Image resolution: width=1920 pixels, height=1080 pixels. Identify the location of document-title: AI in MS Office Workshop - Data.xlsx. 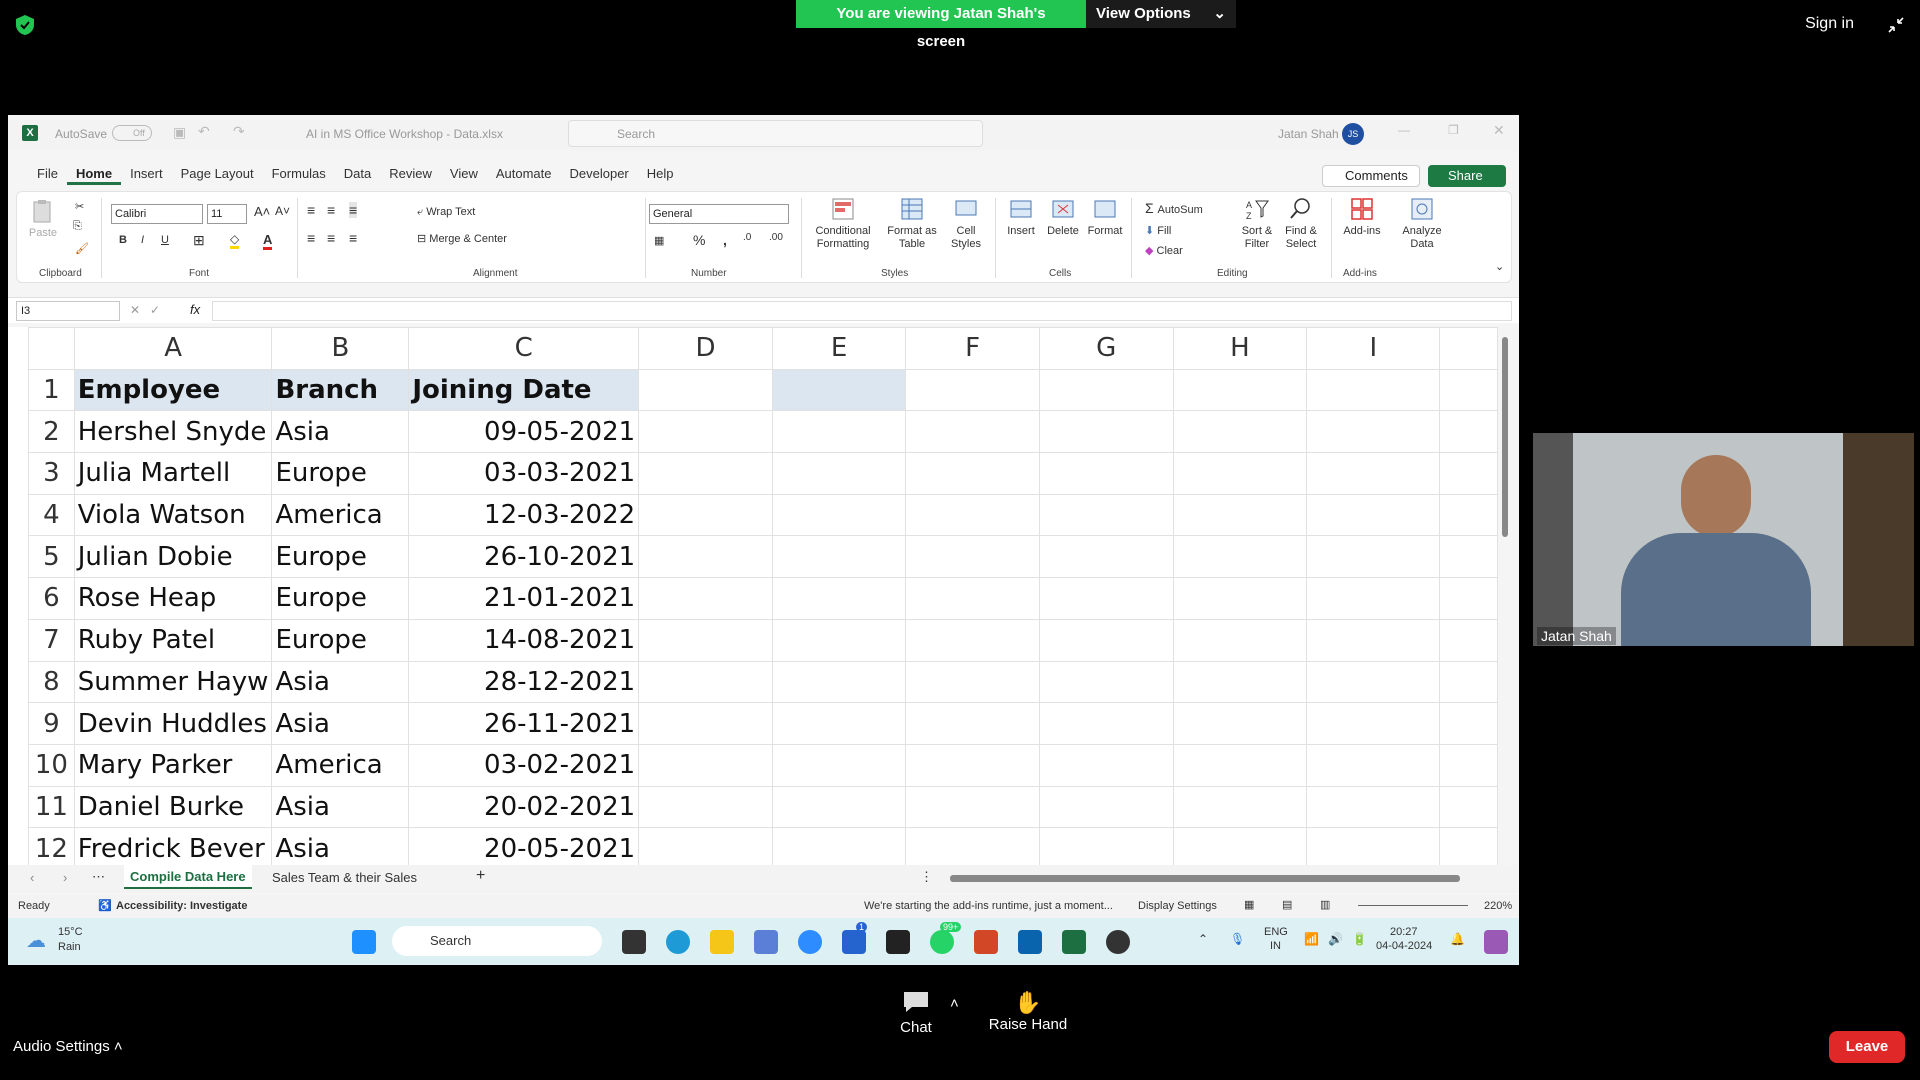
(404, 134).